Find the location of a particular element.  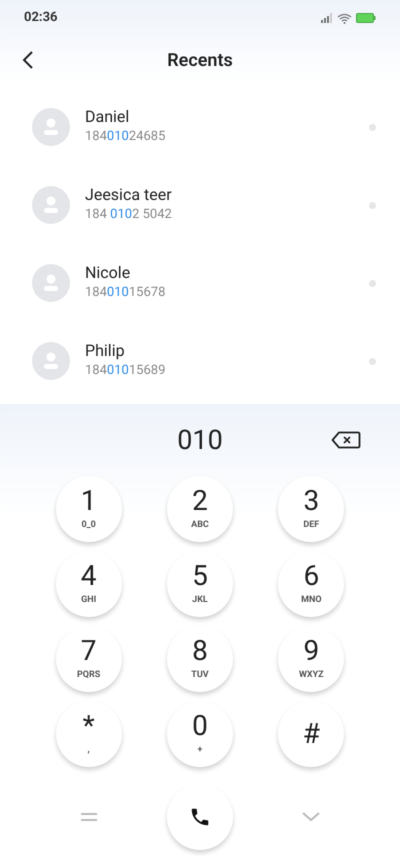

contact-row: Philip 18401015689 is located at coordinates (200, 361).